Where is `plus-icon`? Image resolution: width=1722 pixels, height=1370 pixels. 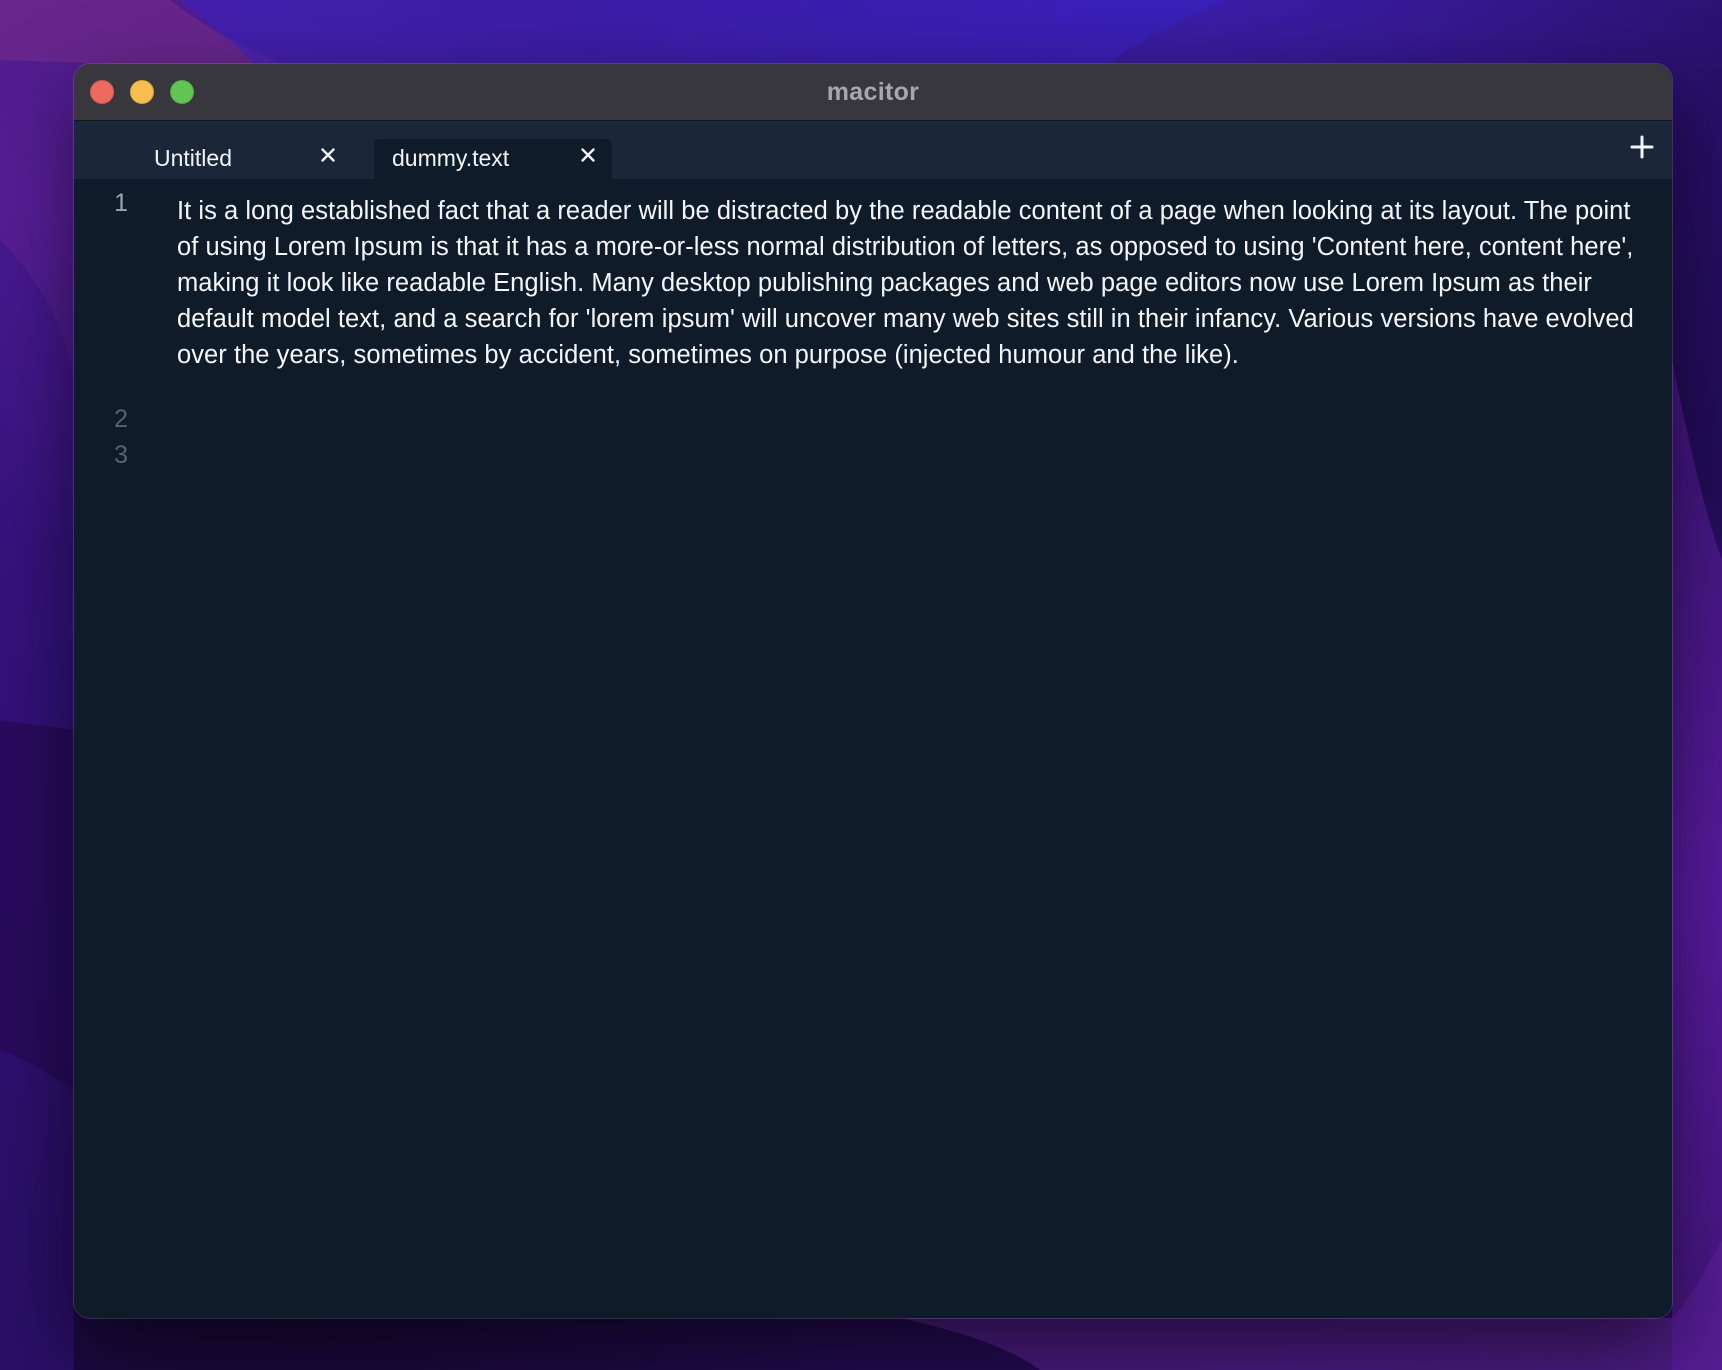
plus-icon is located at coordinates (1642, 147).